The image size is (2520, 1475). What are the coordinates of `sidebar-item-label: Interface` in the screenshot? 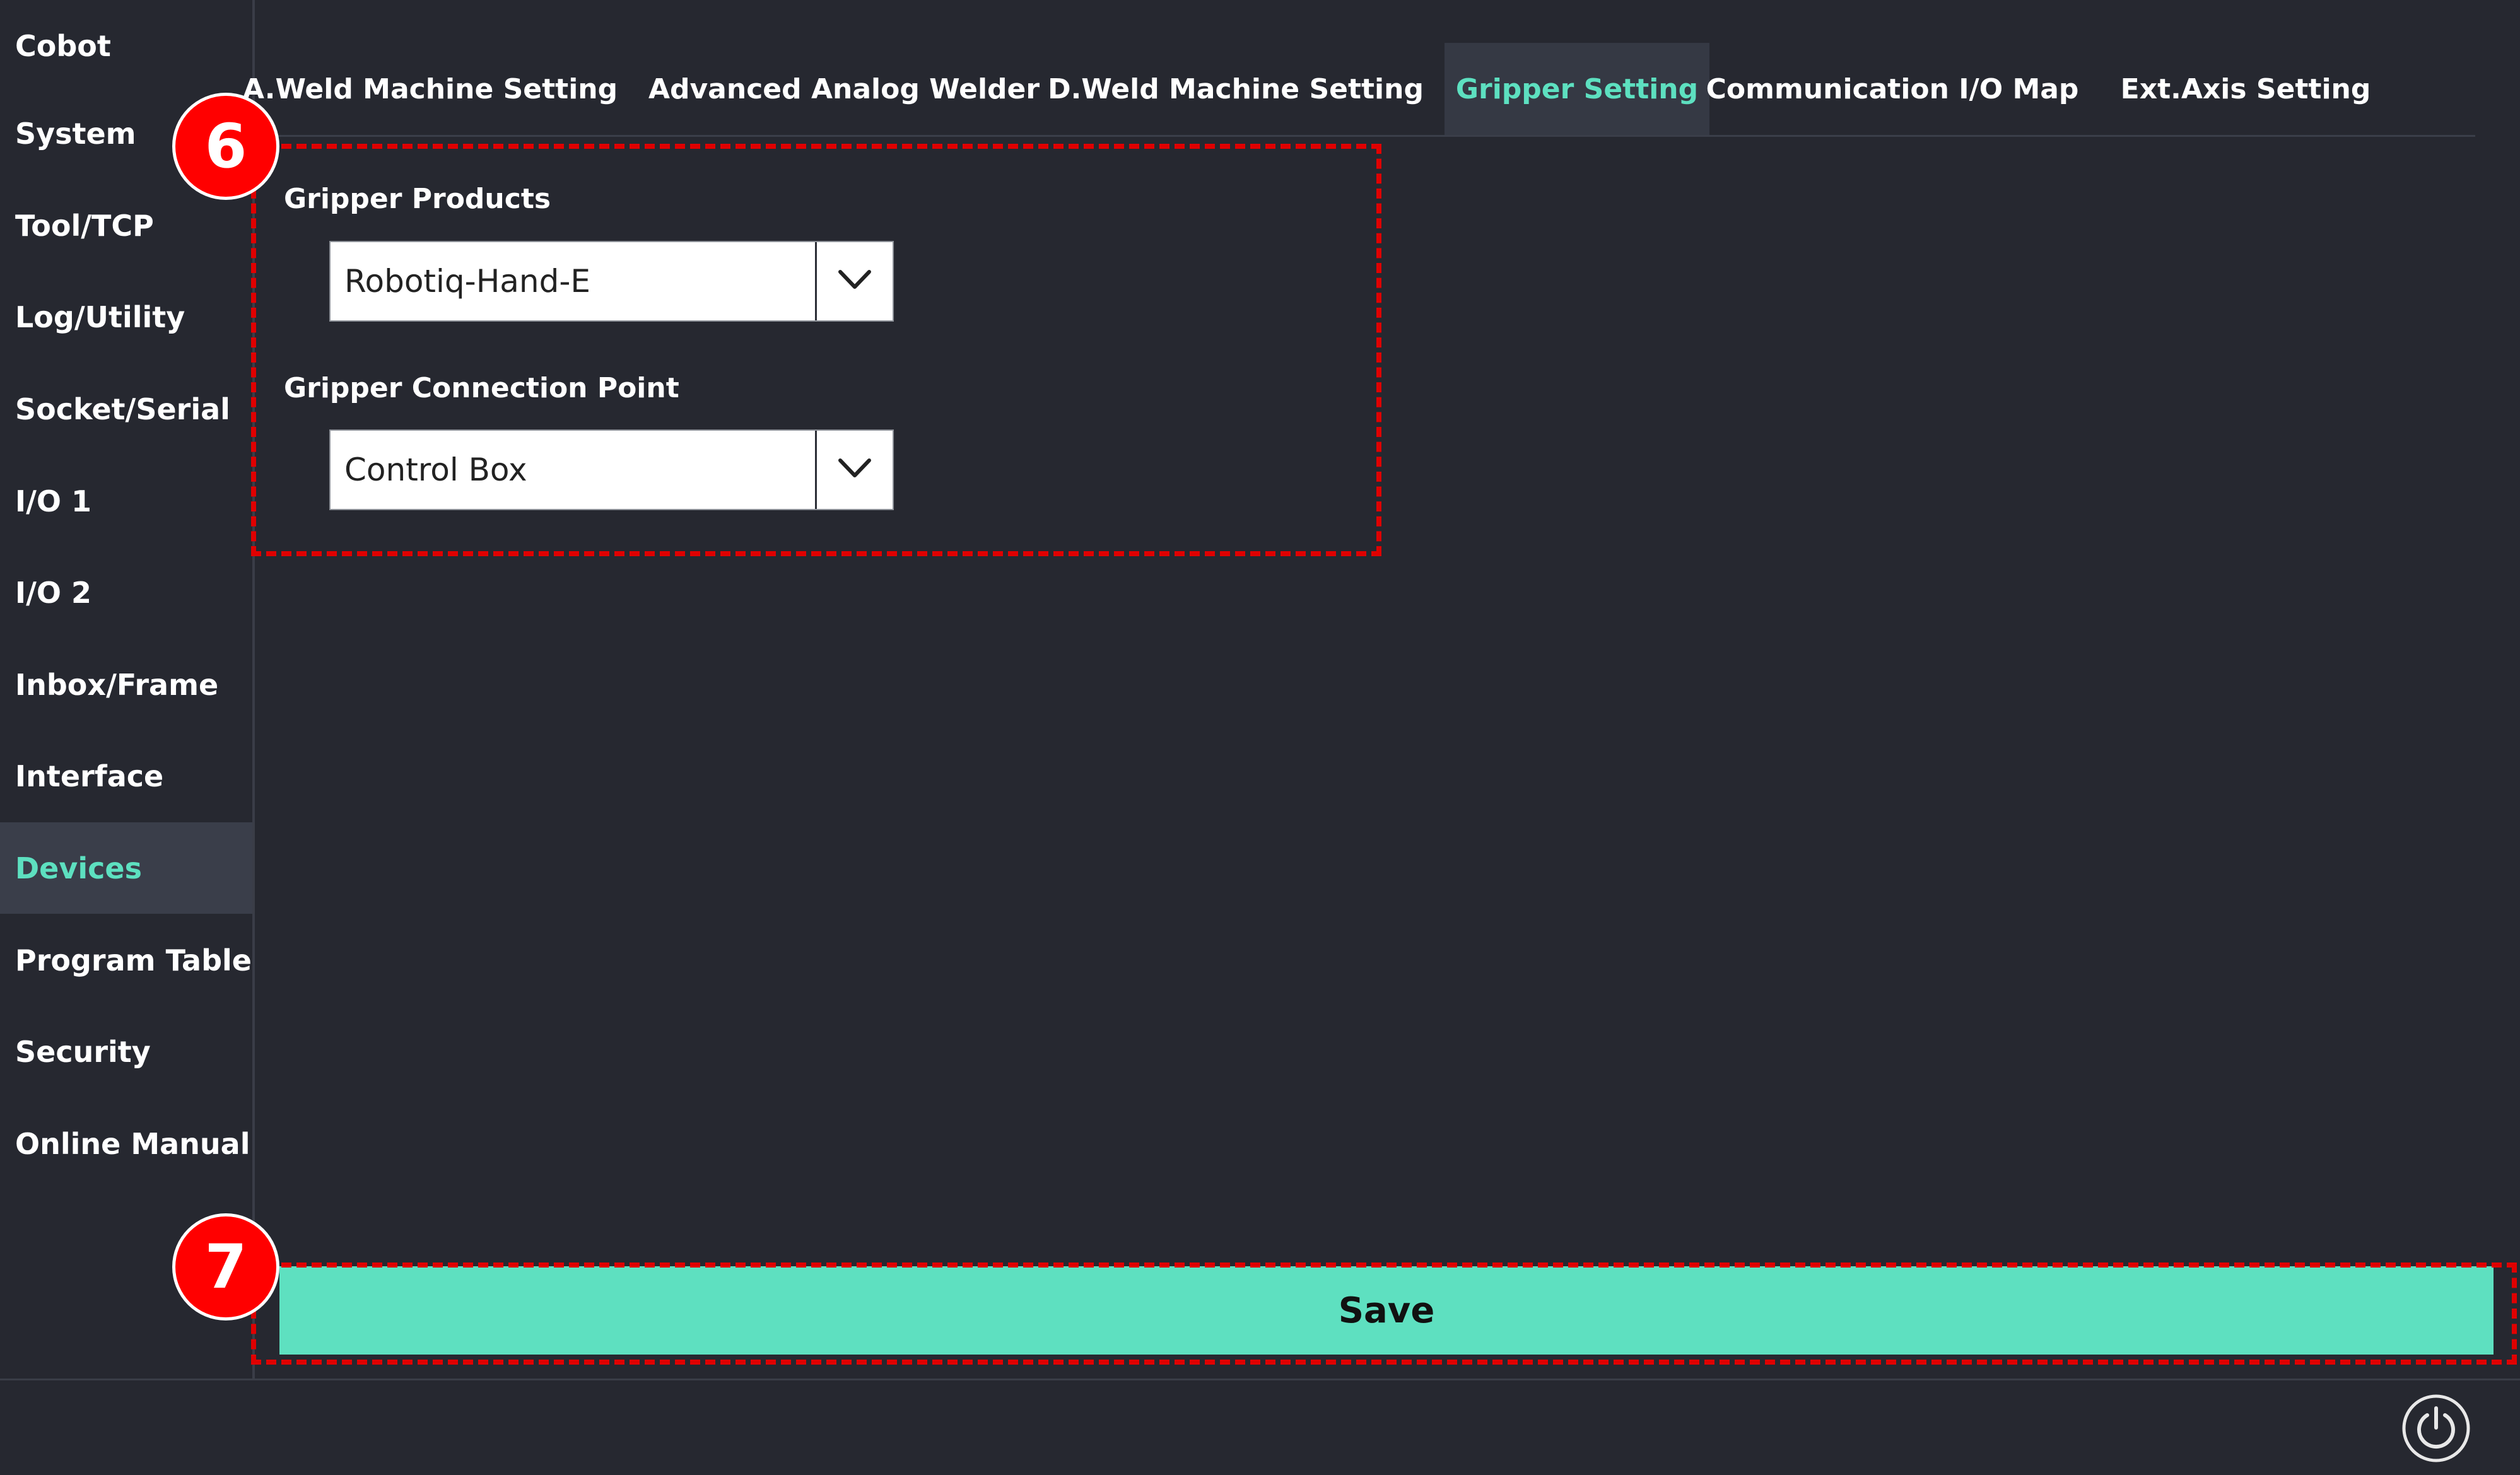 It's located at (89, 776).